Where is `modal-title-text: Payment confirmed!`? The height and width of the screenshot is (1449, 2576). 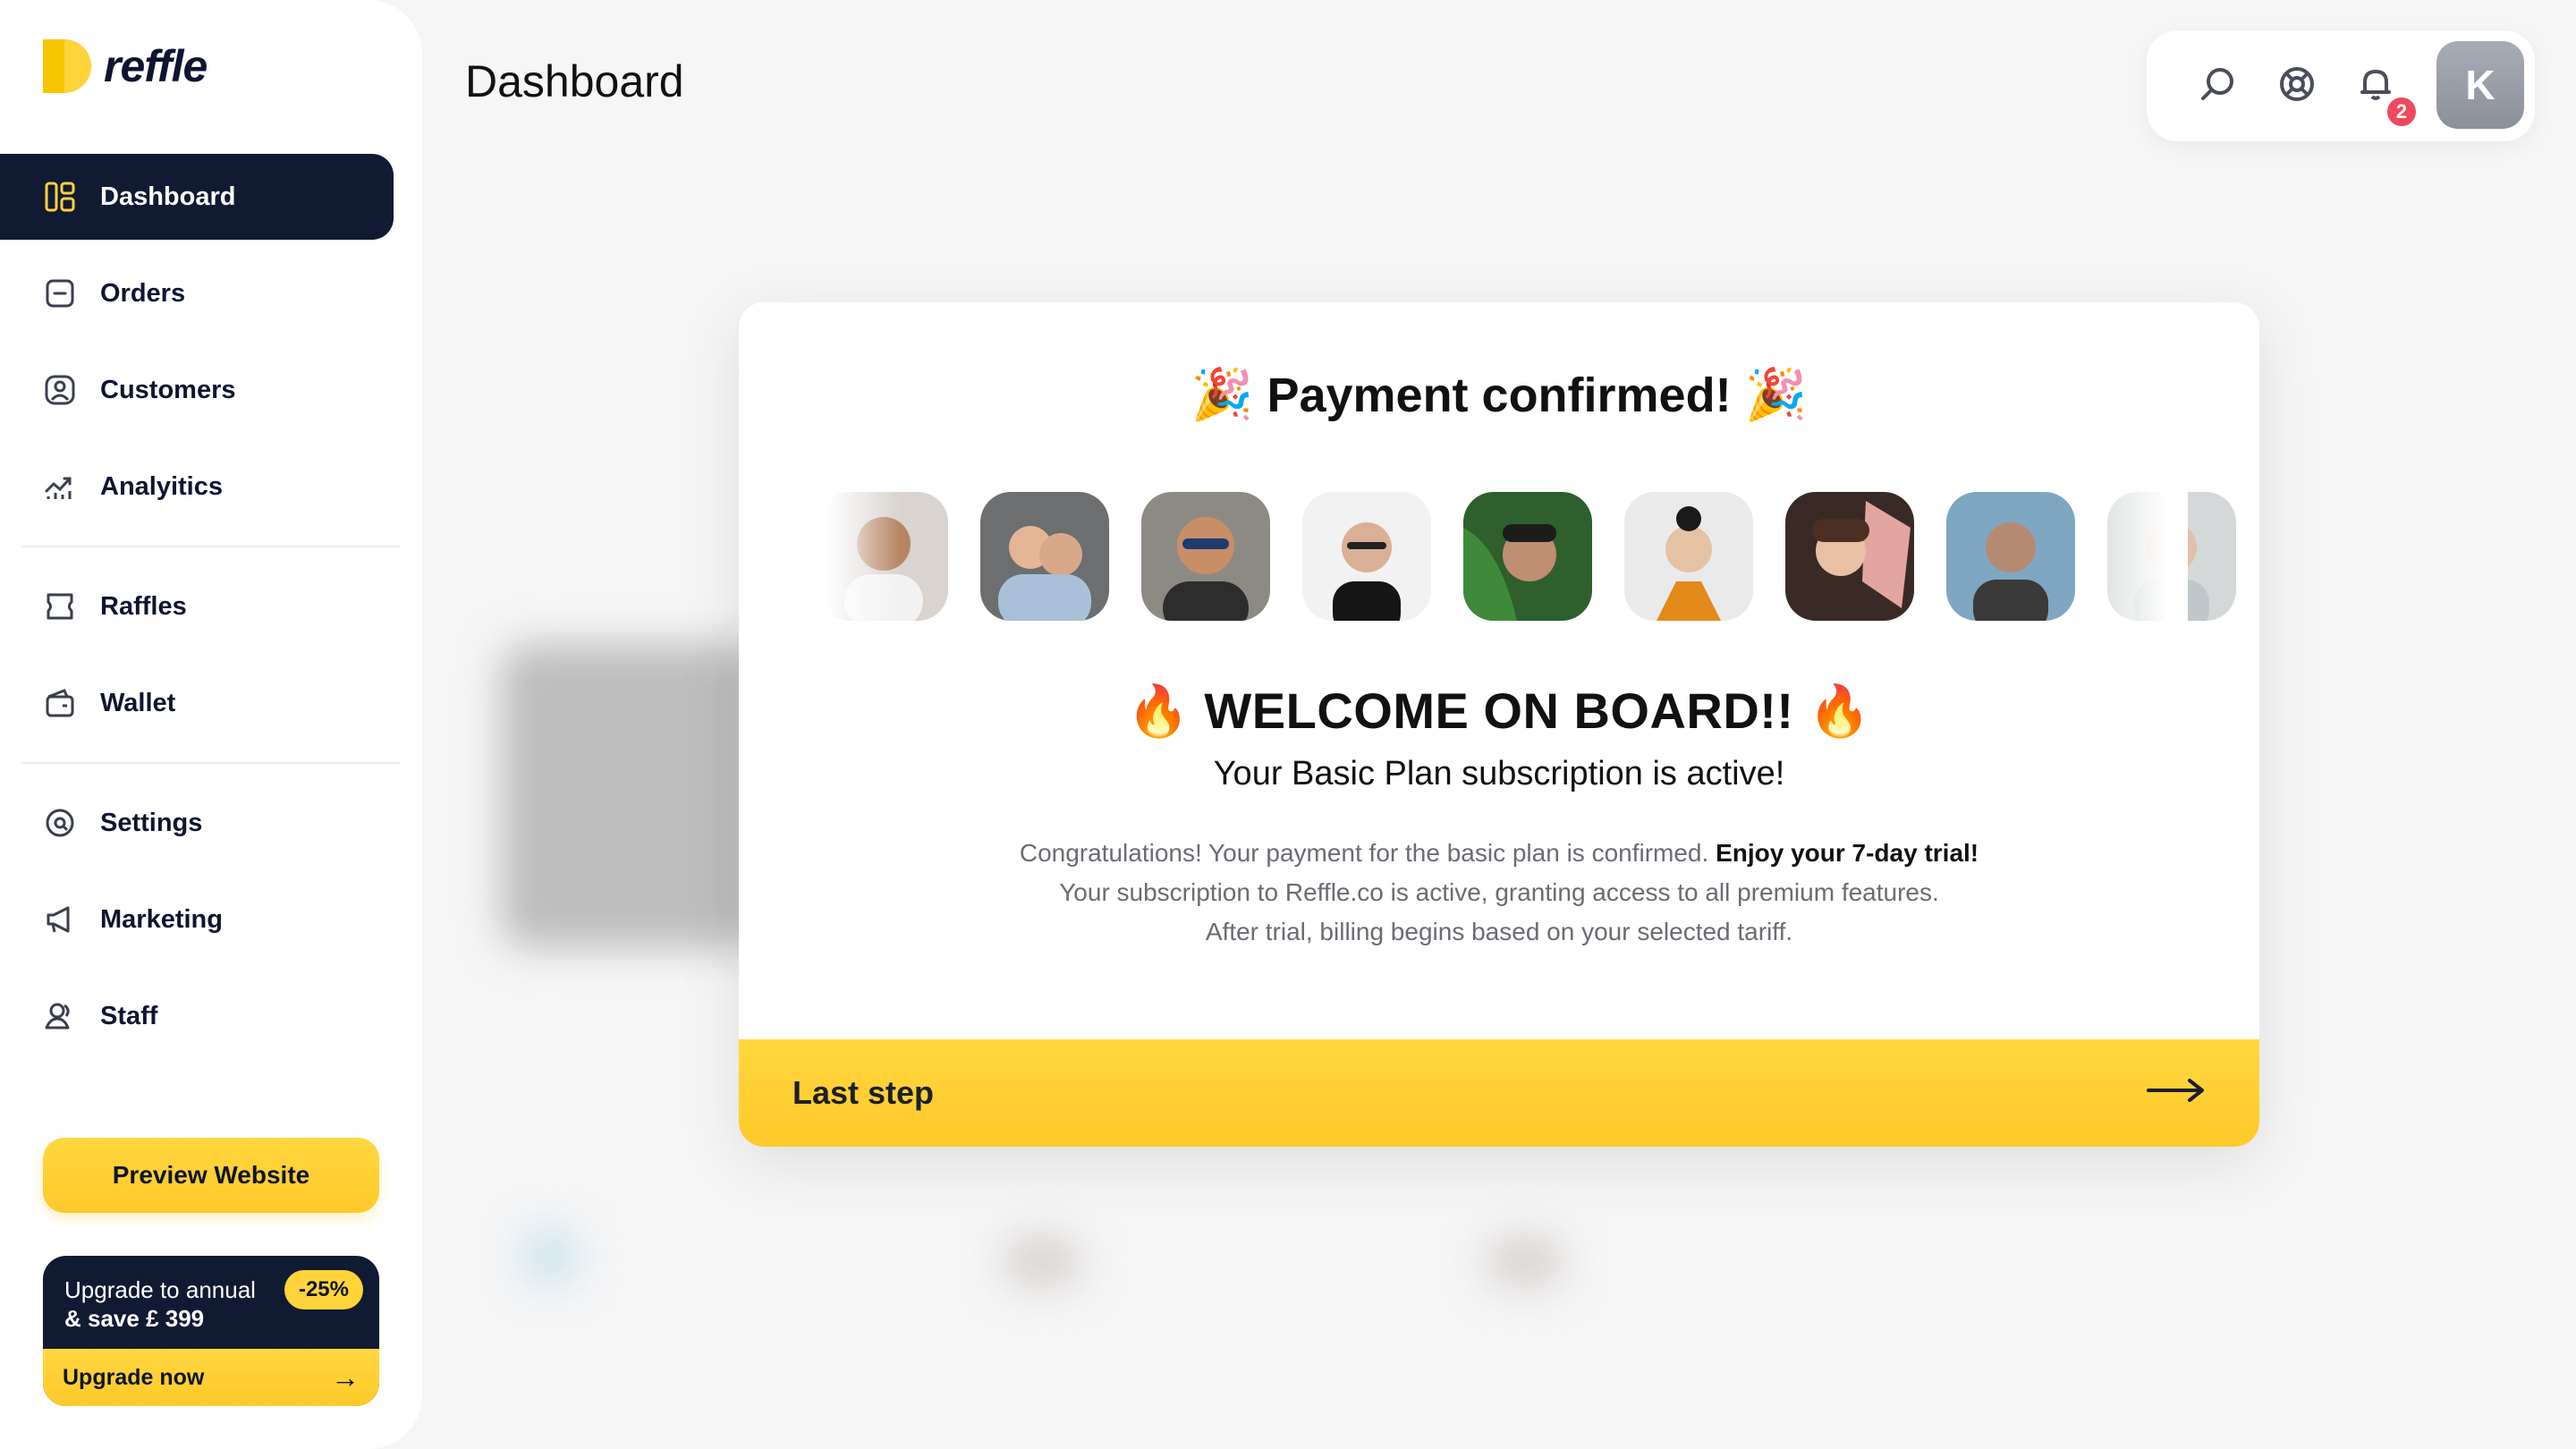 modal-title-text: Payment confirmed! is located at coordinates (1499, 395).